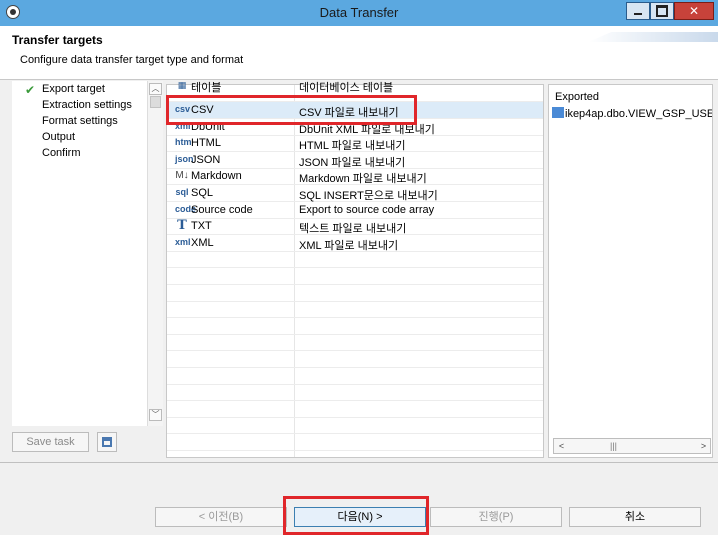  Describe the element at coordinates (638, 114) in the screenshot. I see `exported-item-label: ikep4ap.dbo.VIEW_GSP_USER` at that location.